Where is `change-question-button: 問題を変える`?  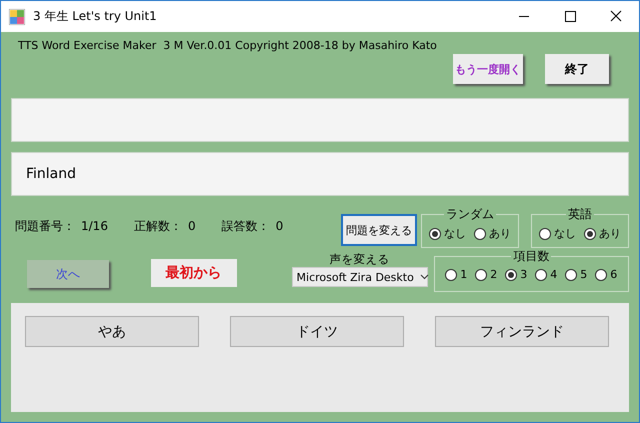 change-question-button: 問題を変える is located at coordinates (379, 230).